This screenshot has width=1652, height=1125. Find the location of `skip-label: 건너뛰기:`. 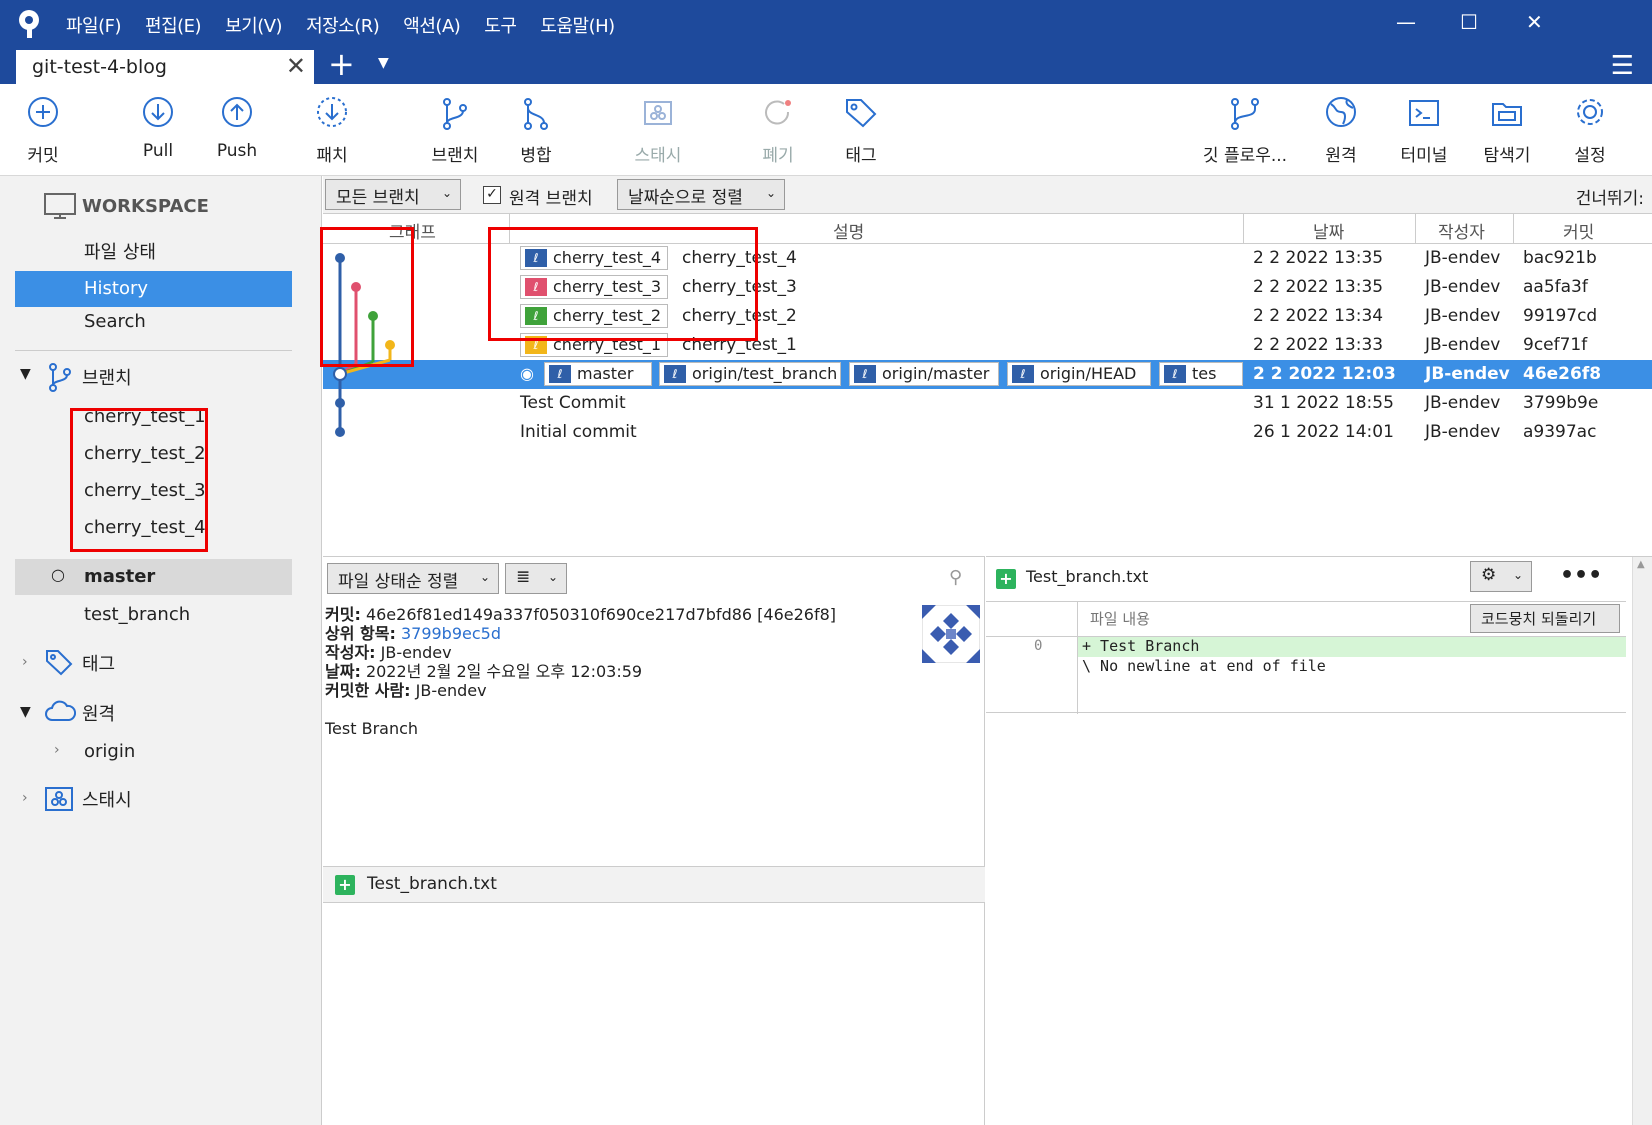

skip-label: 건너뛰기: is located at coordinates (1609, 199).